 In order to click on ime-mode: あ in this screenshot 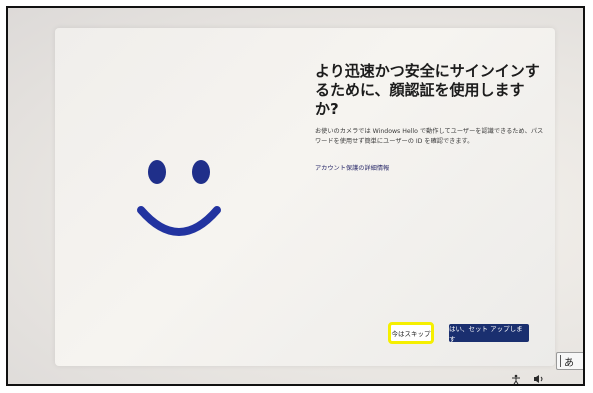, I will do `click(569, 363)`.